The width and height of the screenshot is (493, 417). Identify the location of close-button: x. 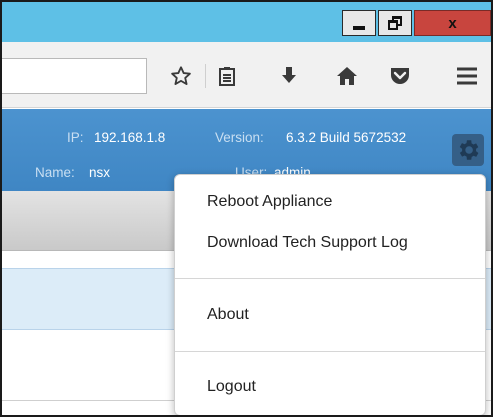
(452, 23).